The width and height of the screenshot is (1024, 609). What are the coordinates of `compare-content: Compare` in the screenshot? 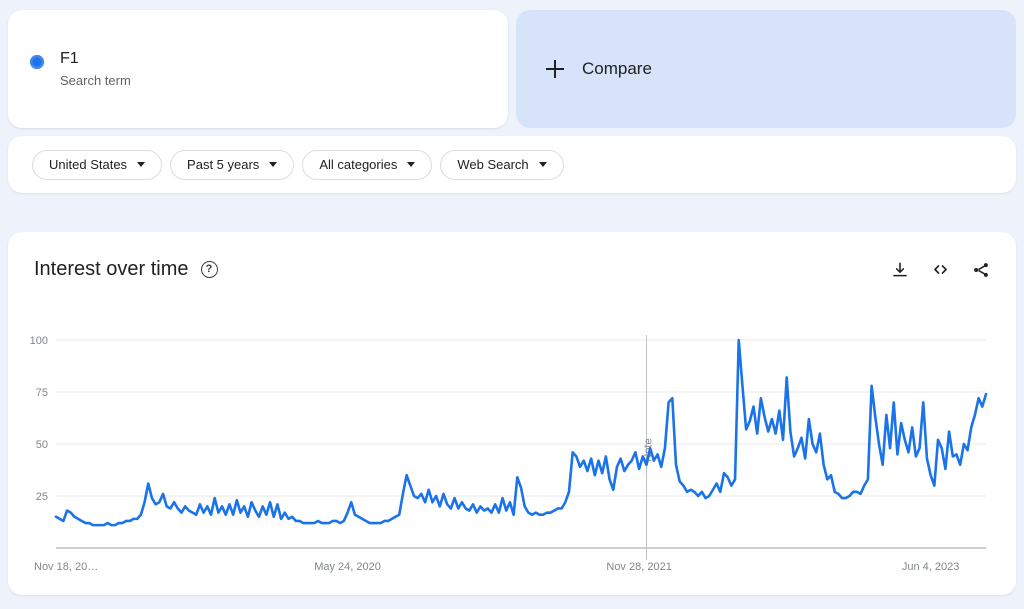 It's located at (599, 69).